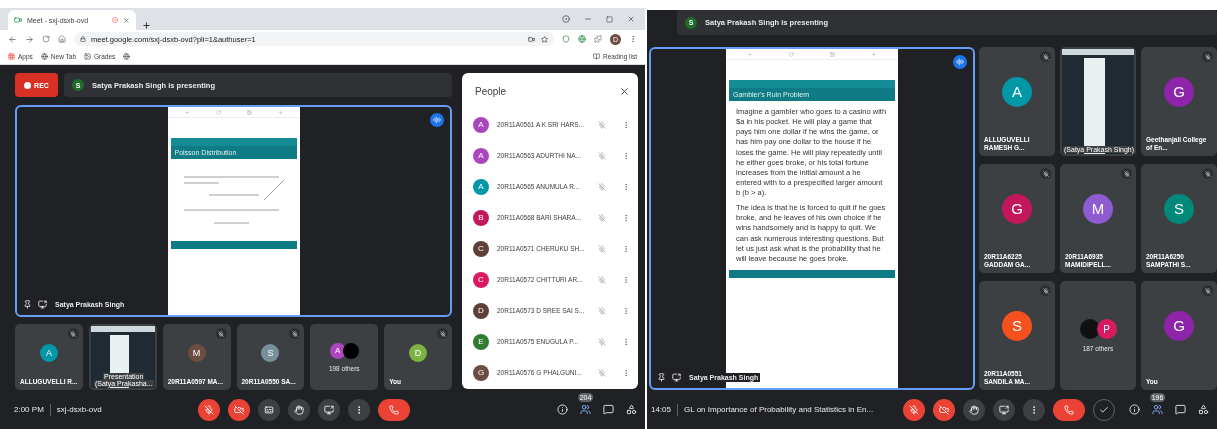 Image resolution: width=1217 pixels, height=429 pixels. I want to click on restore-icon, so click(609, 19).